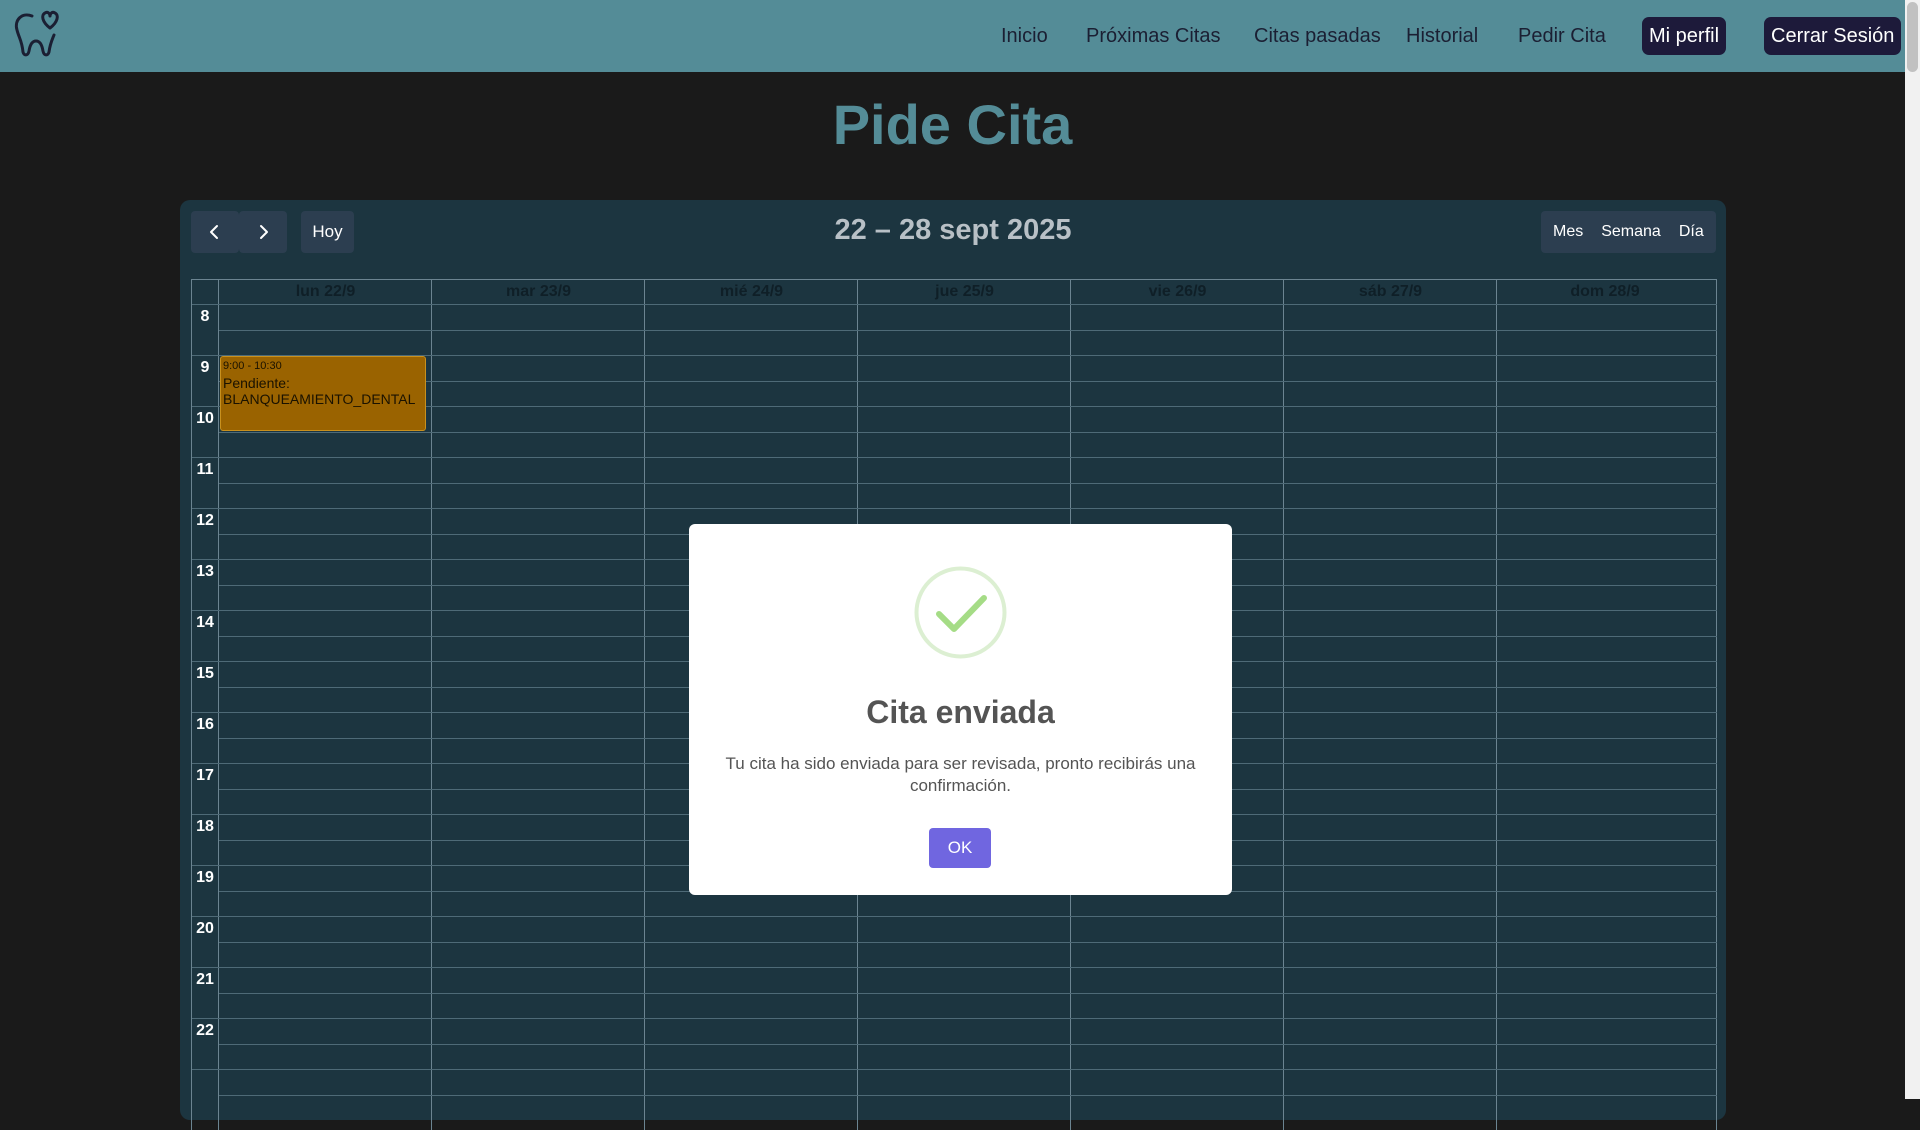 Image resolution: width=1920 pixels, height=1130 pixels. What do you see at coordinates (538, 291) in the screenshot?
I see `day-header: mar 23/9` at bounding box center [538, 291].